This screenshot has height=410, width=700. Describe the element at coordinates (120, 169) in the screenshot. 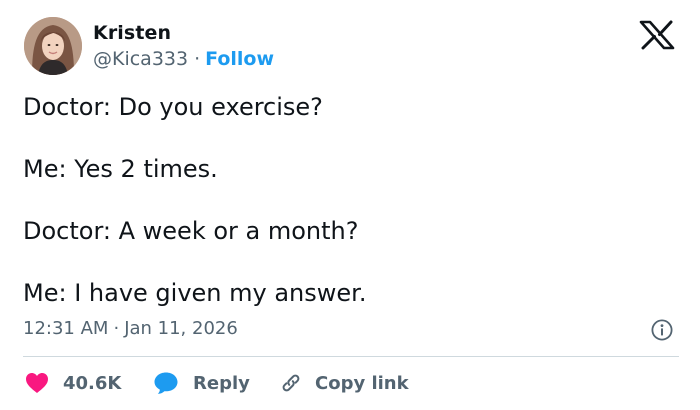

I see `tweet-line: Me: Yes 2 times.` at that location.